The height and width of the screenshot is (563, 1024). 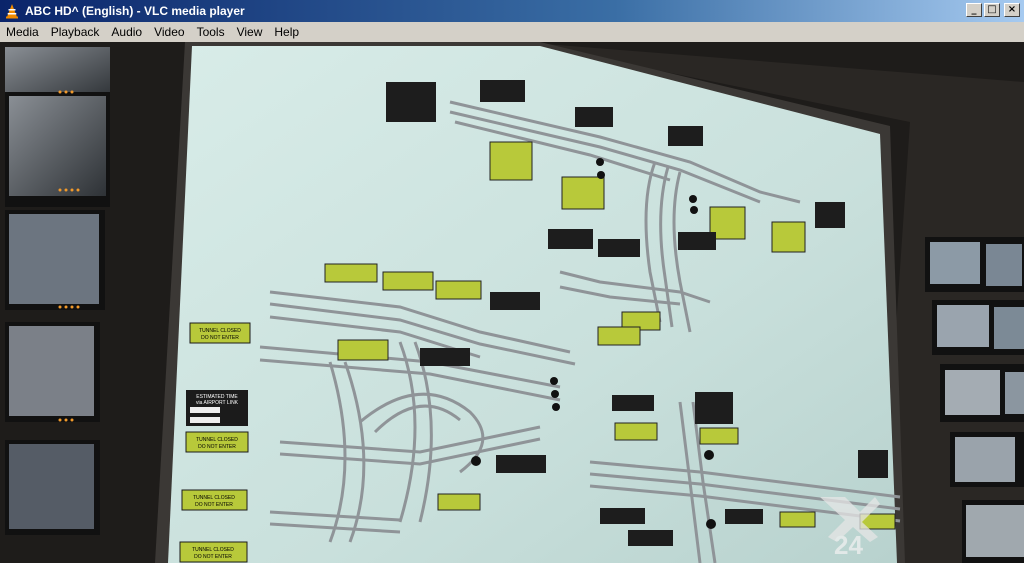 What do you see at coordinates (217, 403) in the screenshot?
I see `est-time-sign-line2: via AIRPORT LINK` at bounding box center [217, 403].